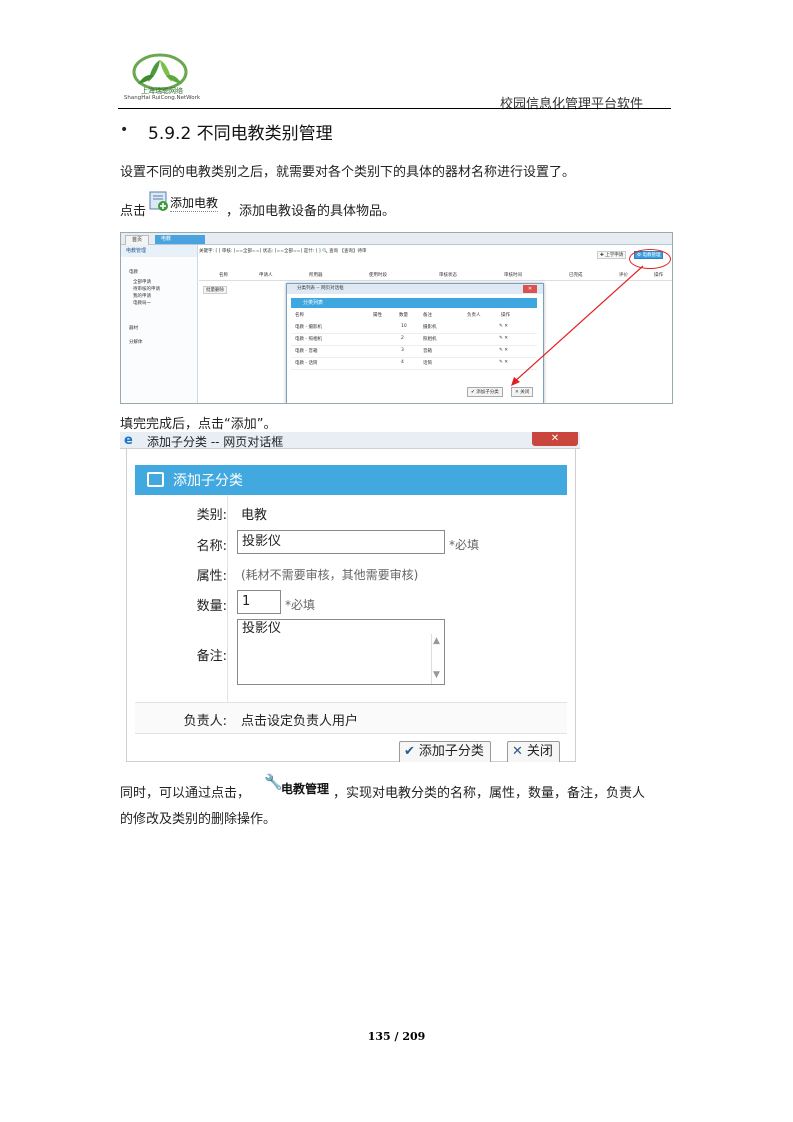 The width and height of the screenshot is (793, 1122). What do you see at coordinates (159, 251) in the screenshot?
I see `sidebar-title: 电教管理` at bounding box center [159, 251].